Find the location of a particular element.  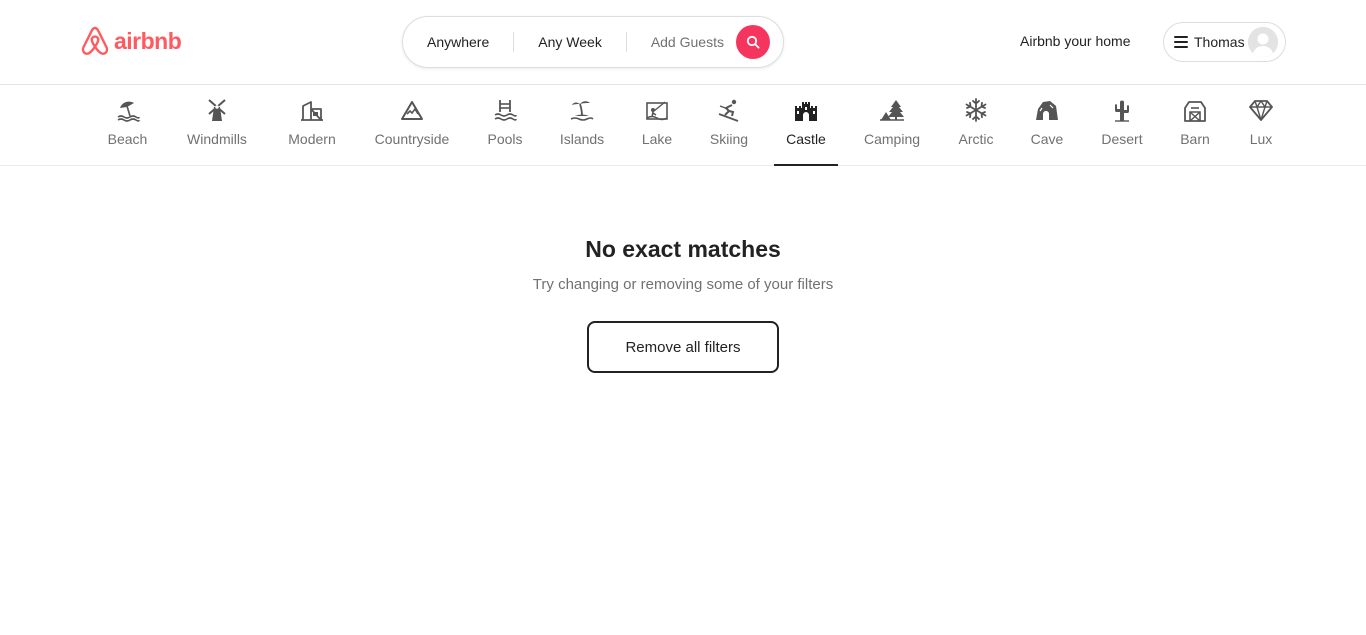

barn-icon is located at coordinates (1195, 110).